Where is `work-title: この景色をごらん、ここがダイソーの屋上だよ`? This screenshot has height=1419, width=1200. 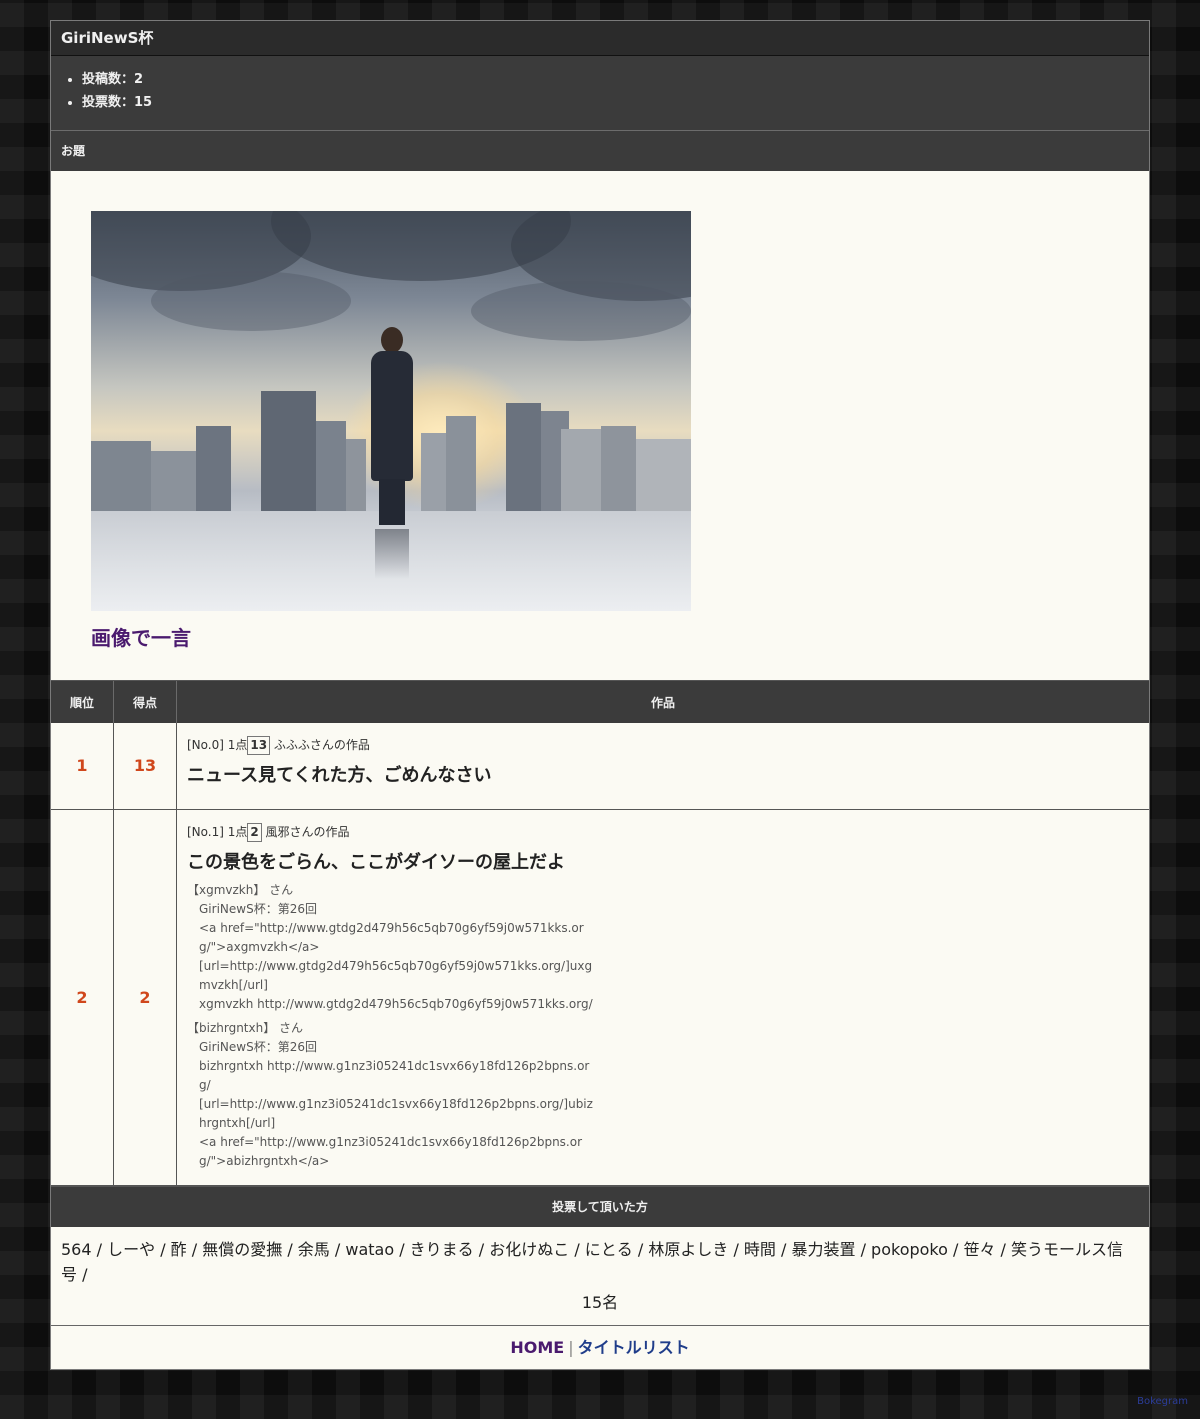 work-title: この景色をごらん、ここがダイソーの屋上だよ is located at coordinates (376, 862).